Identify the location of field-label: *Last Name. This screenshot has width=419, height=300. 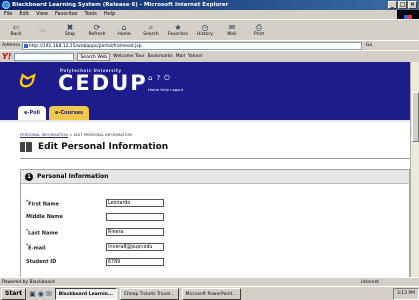
(66, 232).